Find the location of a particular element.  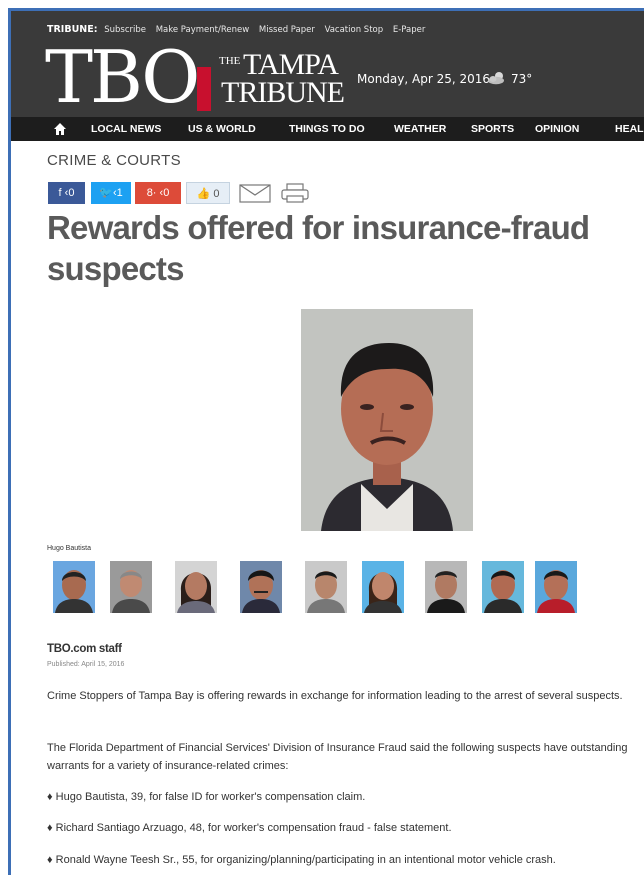

nav-things-to-do: THINGS TO DO is located at coordinates (327, 129).